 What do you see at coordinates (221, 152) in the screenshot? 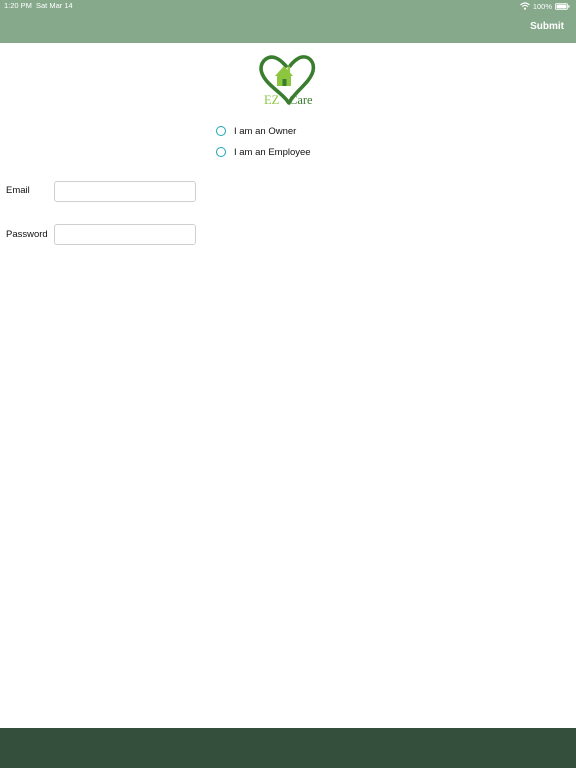
I see `employee-radio` at bounding box center [221, 152].